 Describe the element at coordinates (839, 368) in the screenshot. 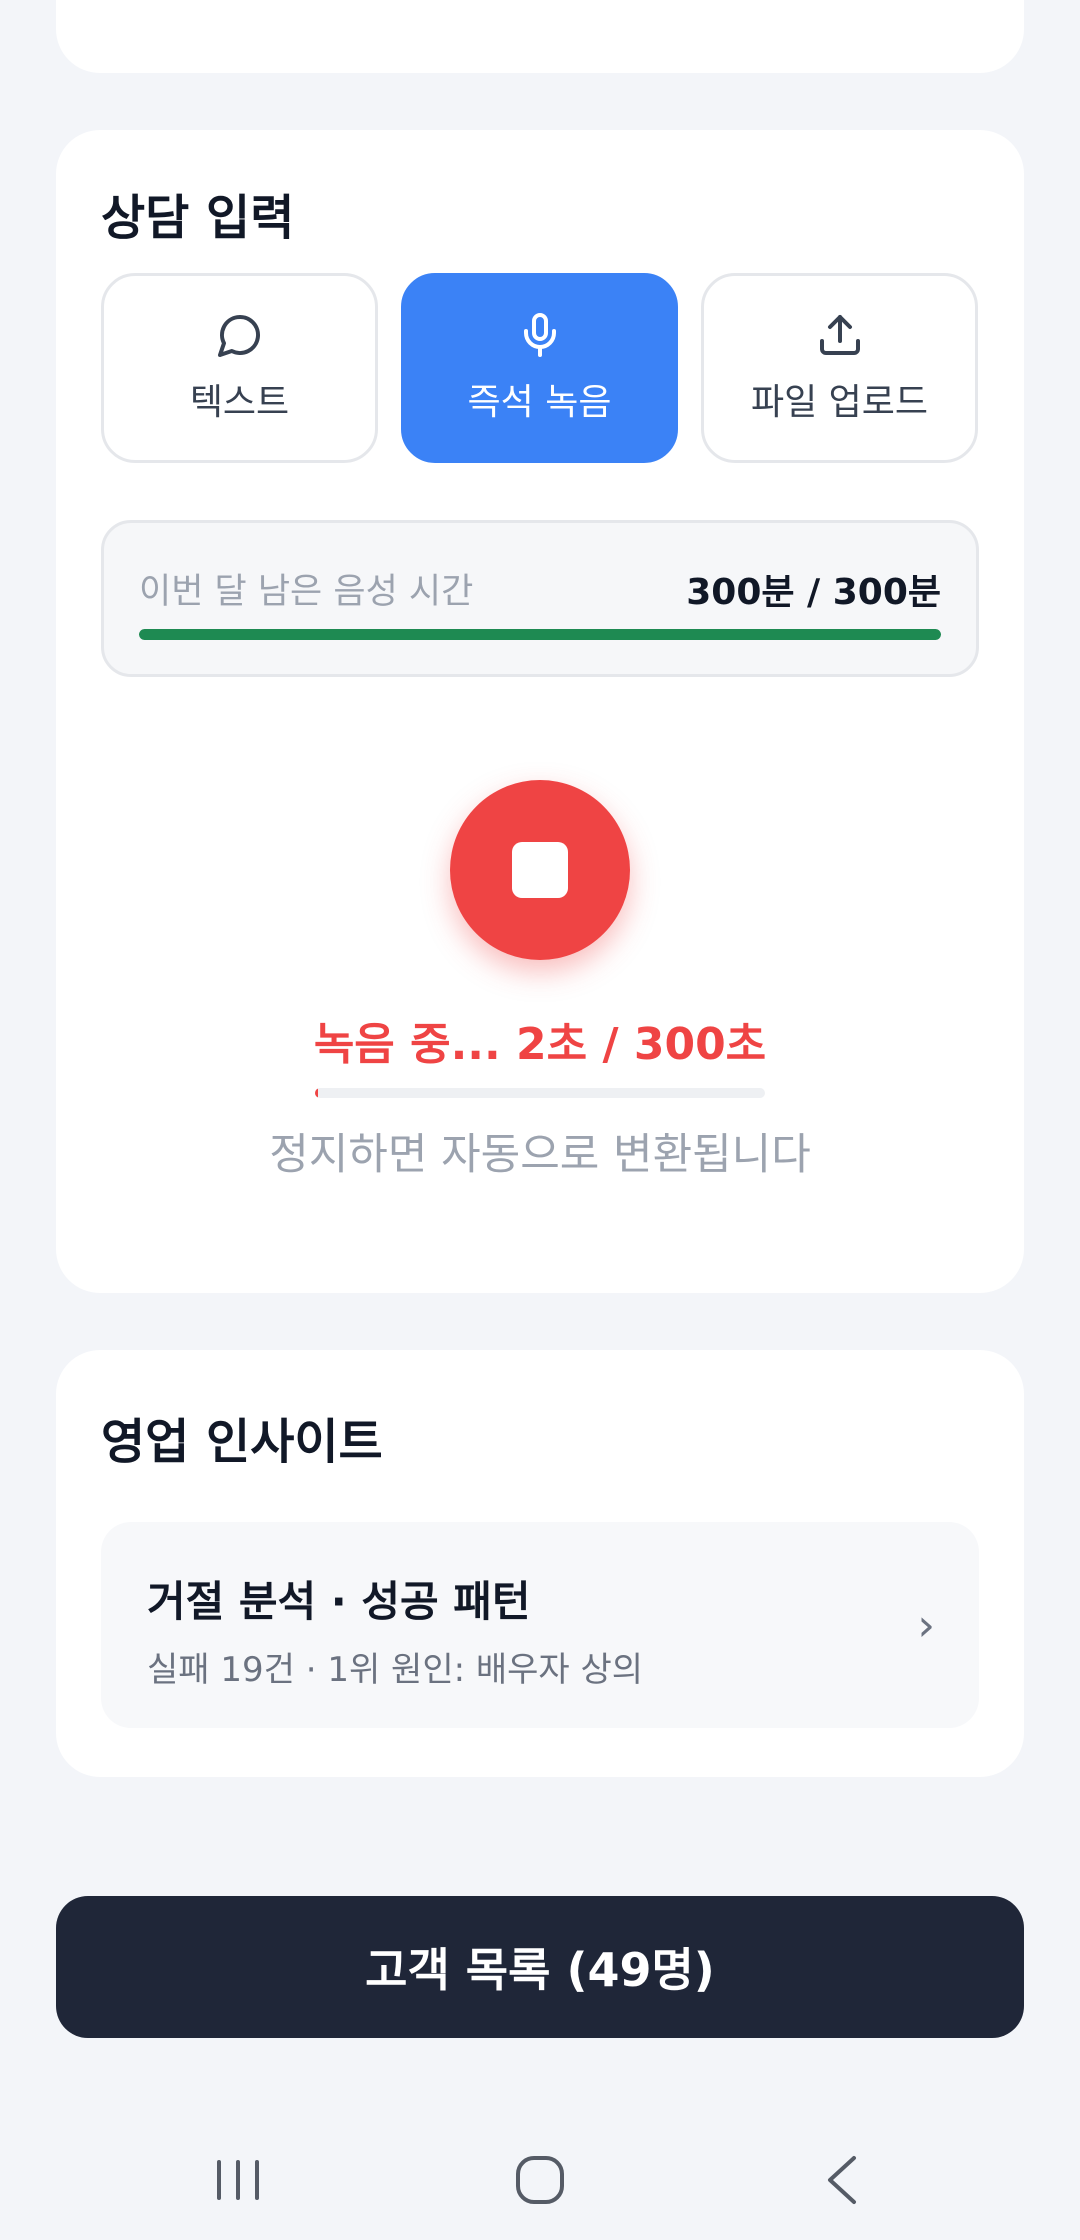

I see `mode-file-upload-button: 파일 업로드` at that location.